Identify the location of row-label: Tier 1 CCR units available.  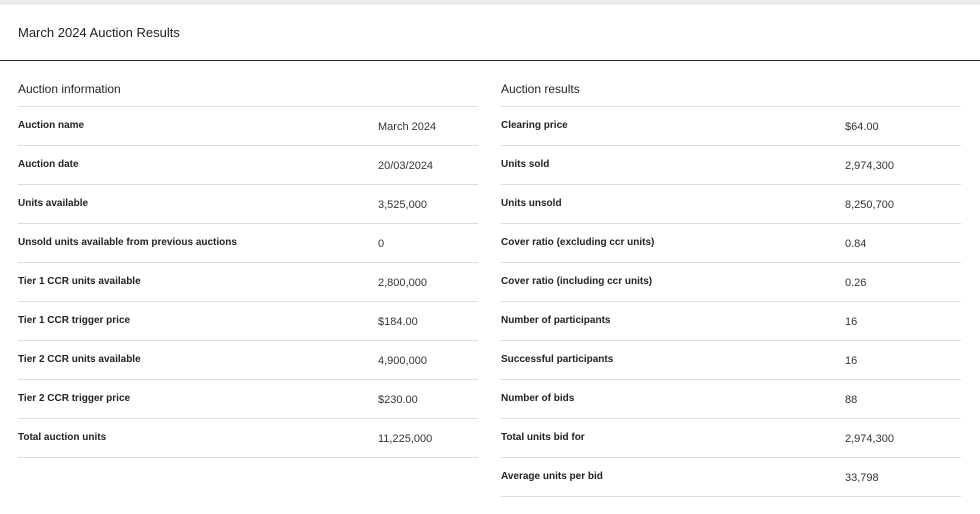
(79, 281).